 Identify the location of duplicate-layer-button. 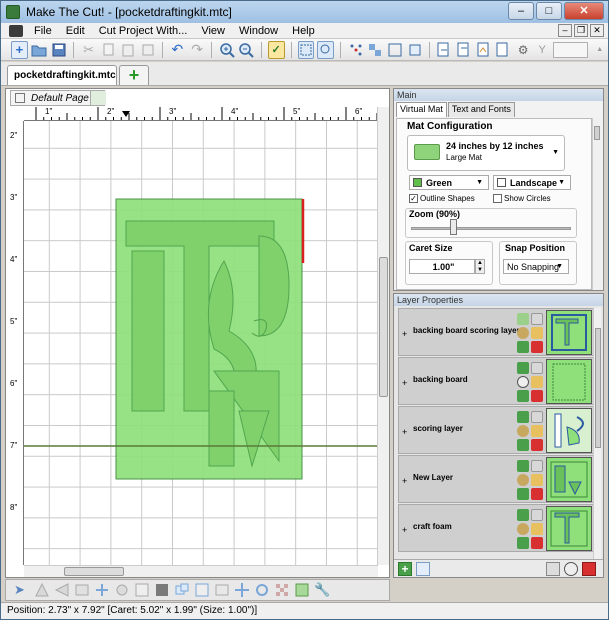
(423, 569).